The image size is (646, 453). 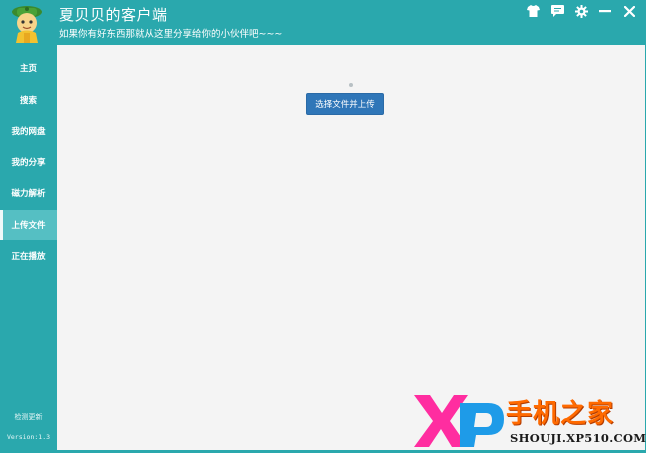 What do you see at coordinates (560, 414) in the screenshot?
I see `watermark-brand: 手机之家` at bounding box center [560, 414].